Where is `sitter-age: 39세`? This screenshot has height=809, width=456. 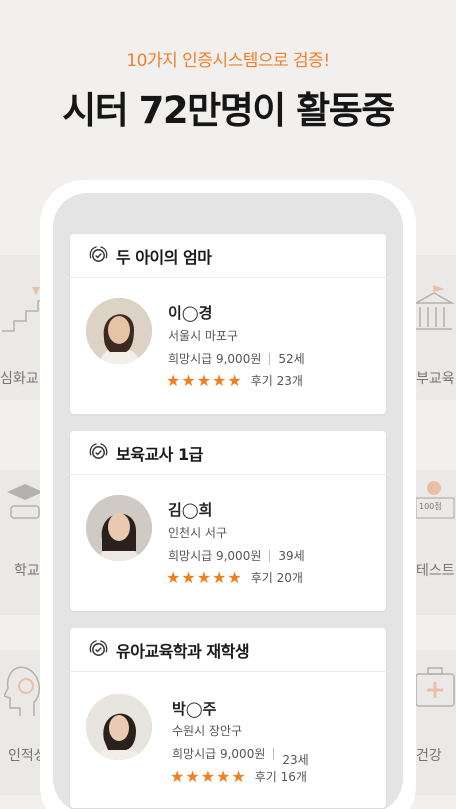 sitter-age: 39세 is located at coordinates (291, 556).